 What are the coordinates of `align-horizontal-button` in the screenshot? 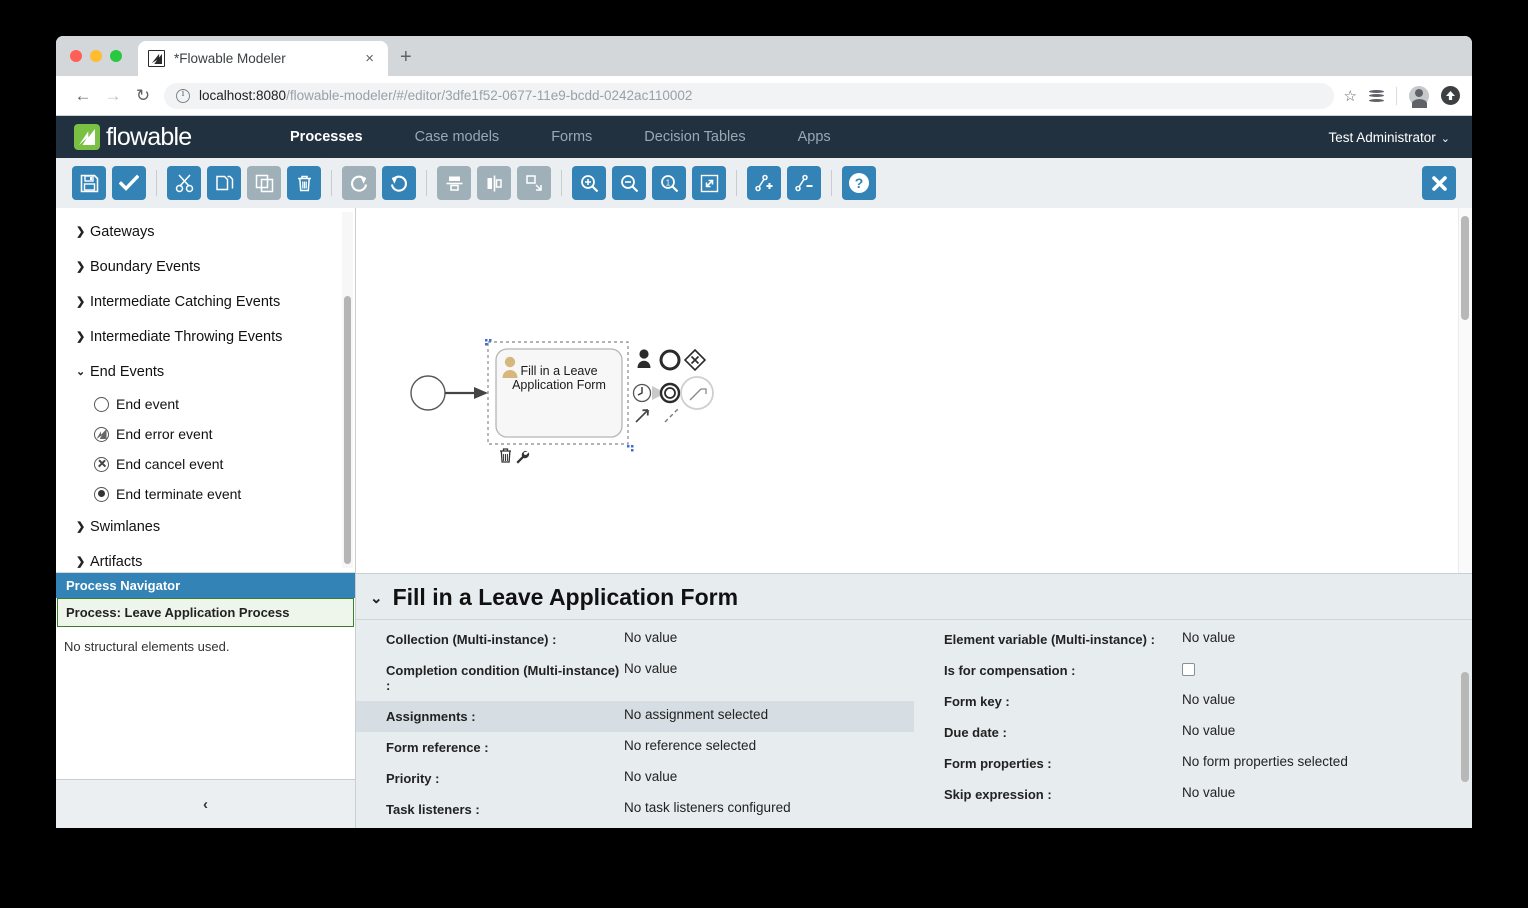 It's located at (494, 183).